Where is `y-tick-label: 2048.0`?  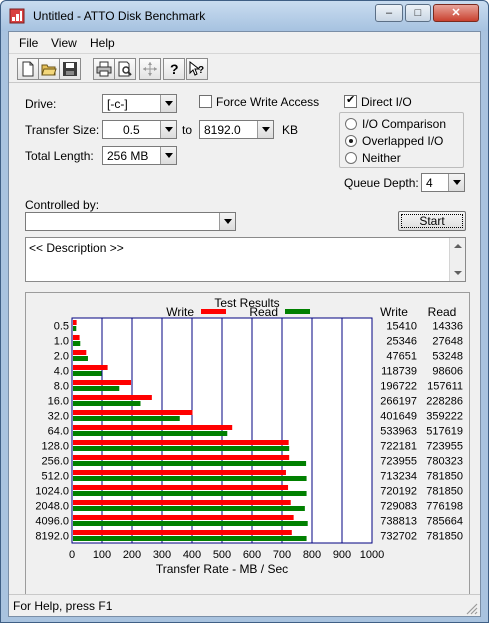 y-tick-label: 2048.0 is located at coordinates (52, 507).